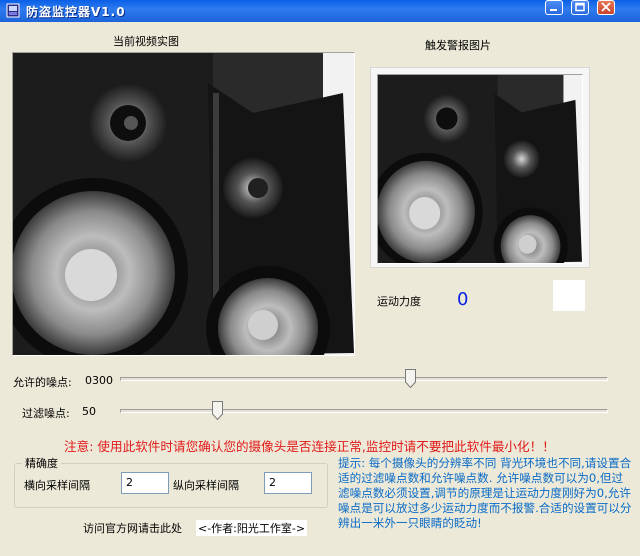  I want to click on precision-title: 精确度, so click(41, 463).